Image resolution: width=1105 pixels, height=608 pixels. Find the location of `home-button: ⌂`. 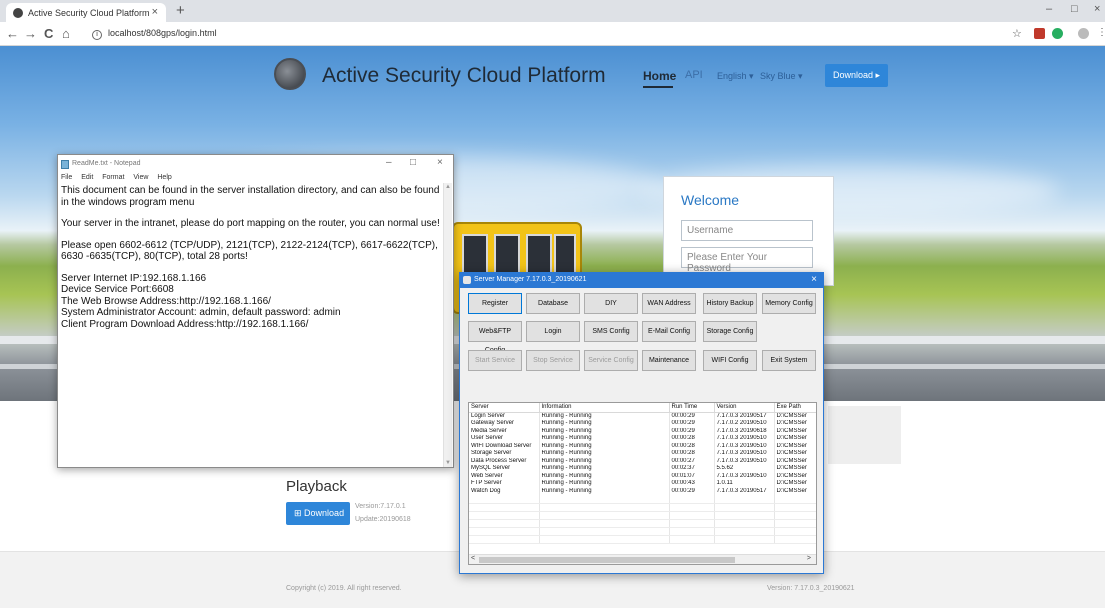

home-button: ⌂ is located at coordinates (66, 33).